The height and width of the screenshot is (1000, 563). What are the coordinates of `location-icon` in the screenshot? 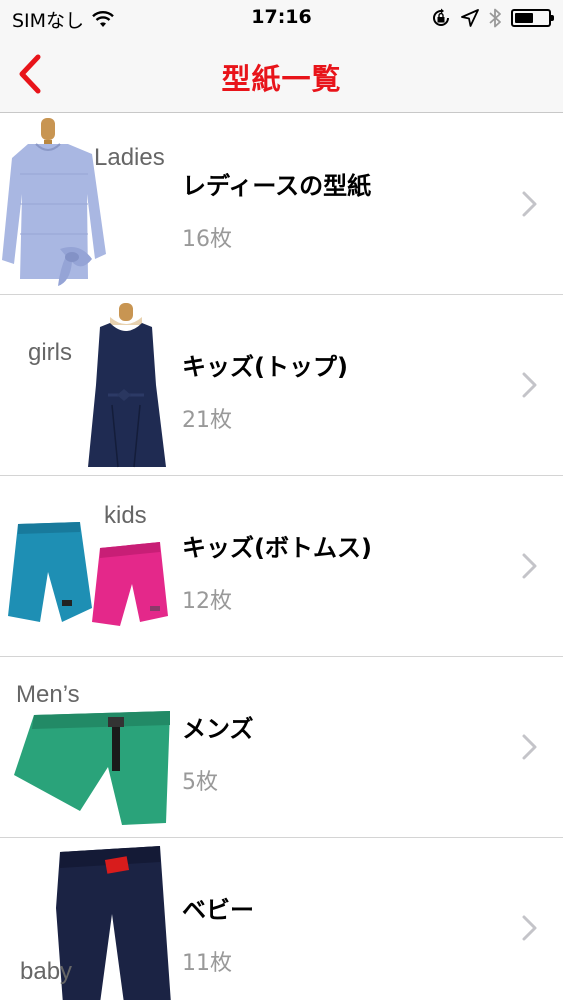 It's located at (470, 18).